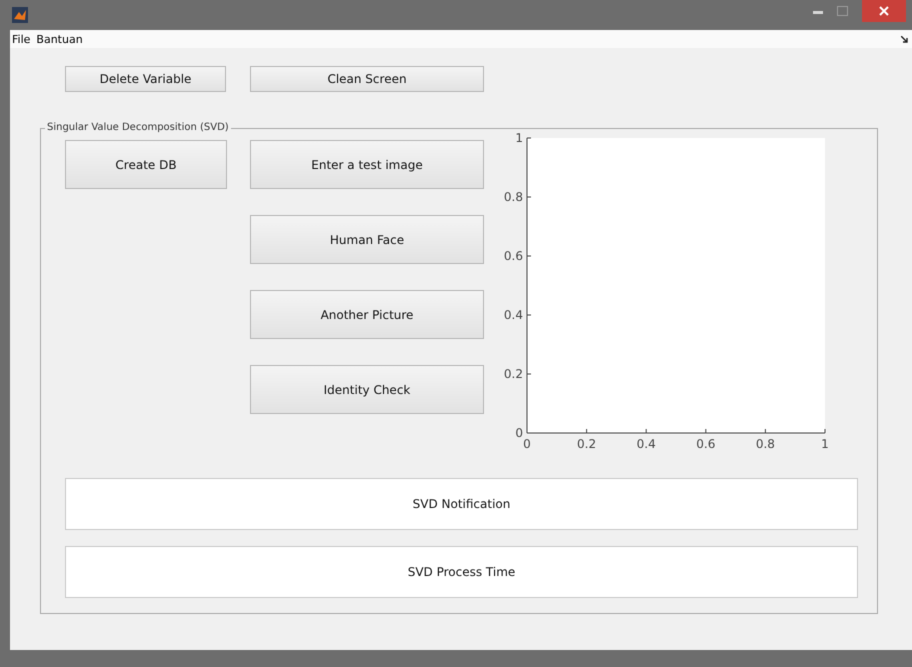 The width and height of the screenshot is (912, 667). Describe the element at coordinates (461, 572) in the screenshot. I see `text-box: SVD Process Time` at that location.